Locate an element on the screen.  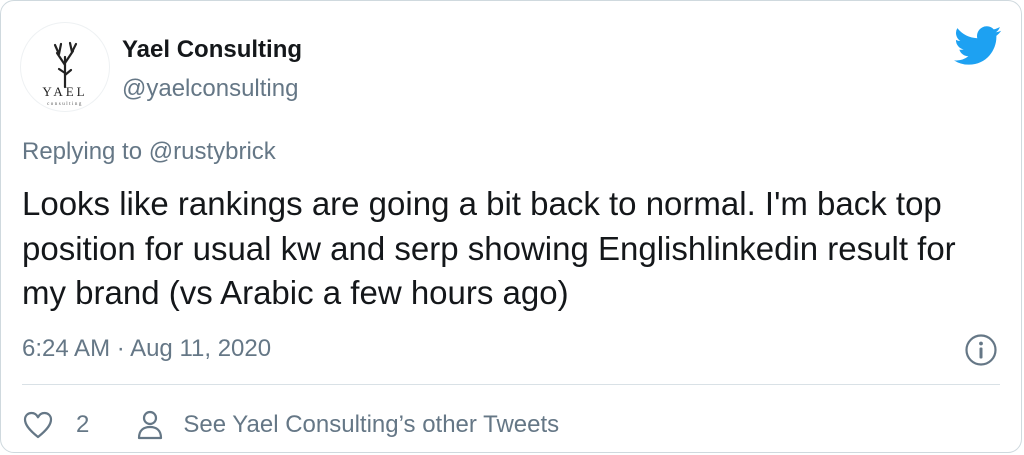
see-other-tweets-link: See Yael Consulting’s other Tweets is located at coordinates (348, 425).